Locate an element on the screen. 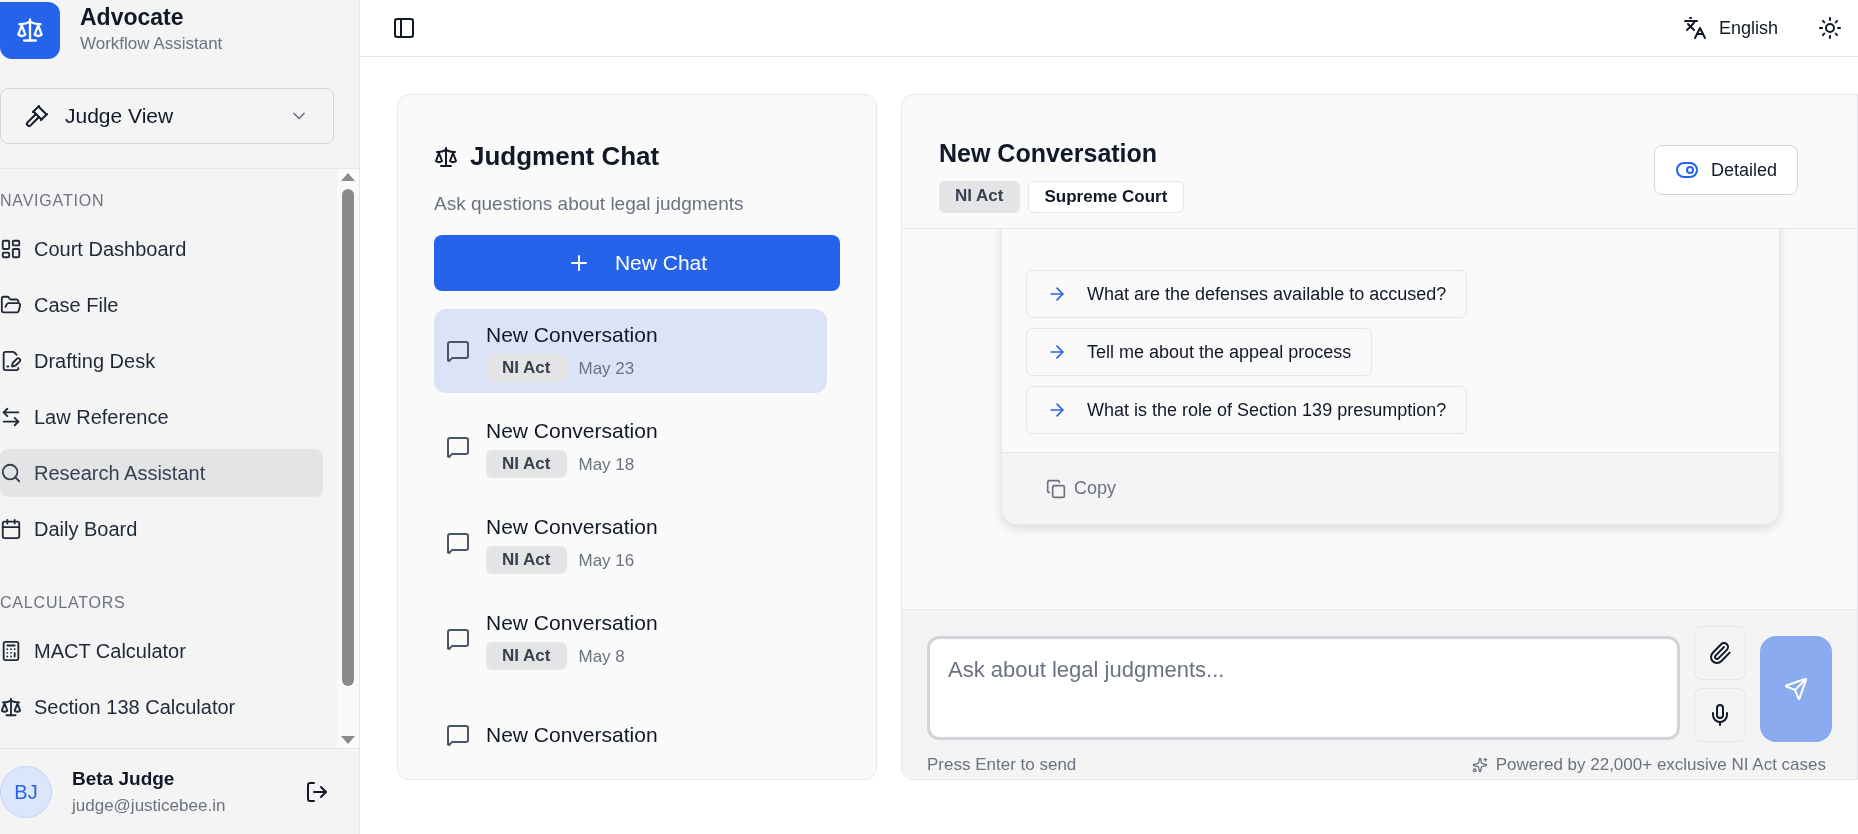  conversation-date: May 18 is located at coordinates (606, 464).